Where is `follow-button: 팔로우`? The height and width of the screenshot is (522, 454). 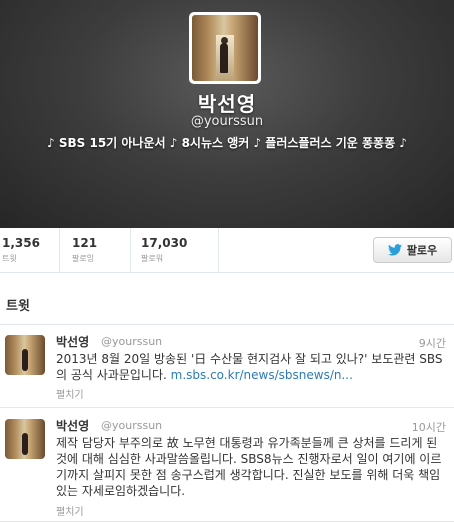
follow-button: 팔로우 is located at coordinates (412, 250).